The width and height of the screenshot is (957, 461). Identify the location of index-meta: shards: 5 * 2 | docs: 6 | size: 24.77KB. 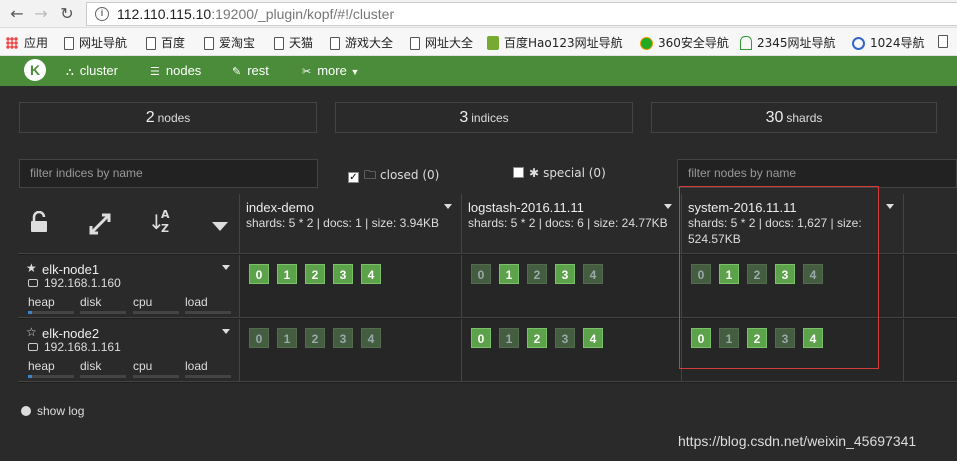
(568, 223).